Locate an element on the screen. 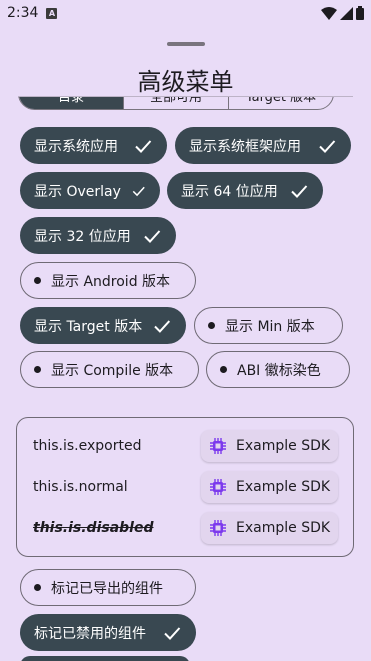 This screenshot has height=661, width=371. chip-show-system-apps: 显示系统应用 is located at coordinates (93, 145).